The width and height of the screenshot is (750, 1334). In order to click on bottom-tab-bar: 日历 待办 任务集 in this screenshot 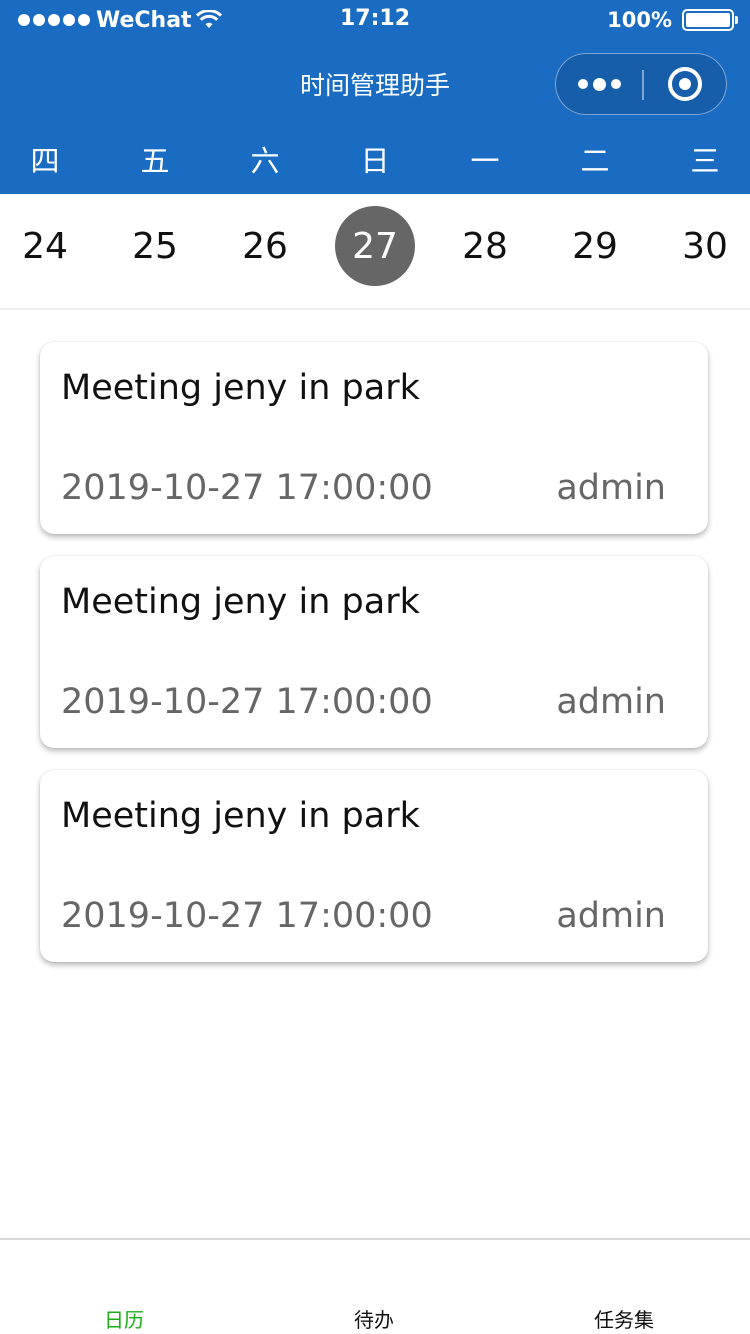, I will do `click(375, 1286)`.